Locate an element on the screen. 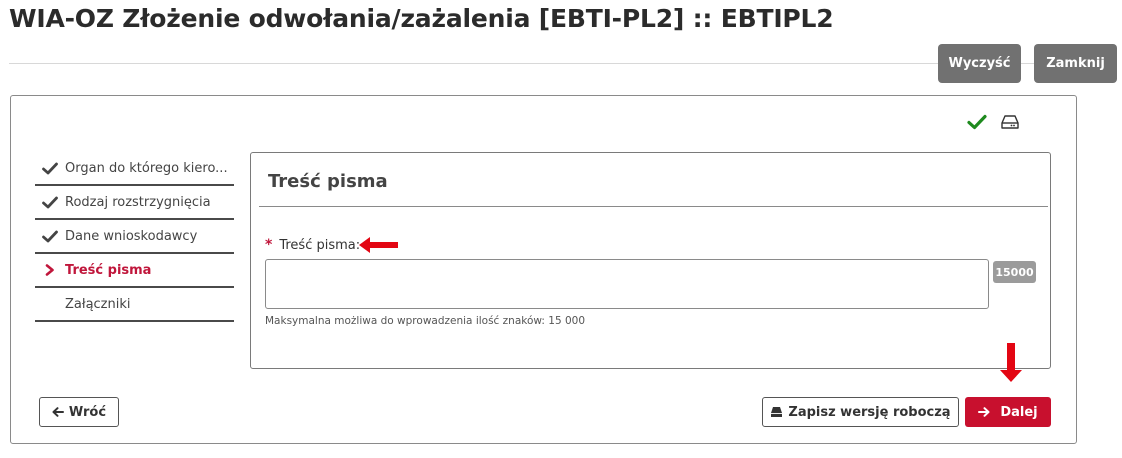  validation-ok-icon is located at coordinates (977, 124).